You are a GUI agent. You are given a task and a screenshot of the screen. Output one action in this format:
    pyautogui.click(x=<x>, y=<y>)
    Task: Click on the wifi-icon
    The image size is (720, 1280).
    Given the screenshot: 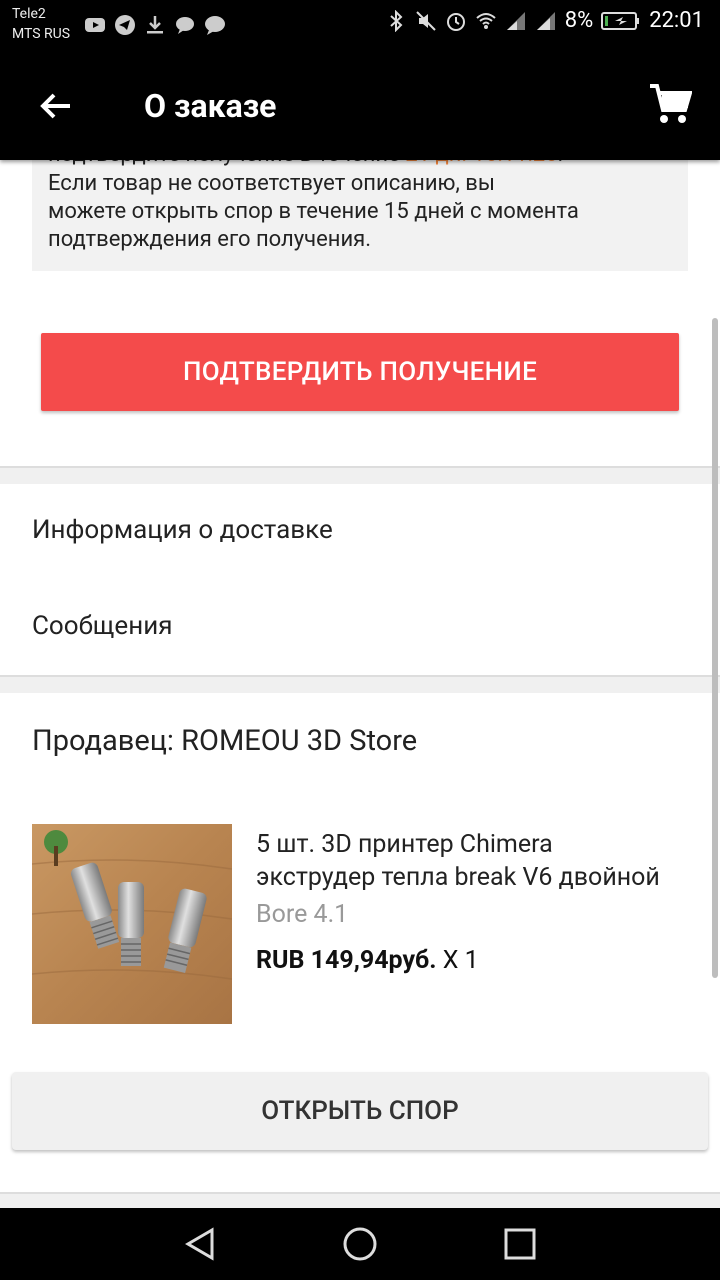 What is the action you would take?
    pyautogui.click(x=486, y=20)
    